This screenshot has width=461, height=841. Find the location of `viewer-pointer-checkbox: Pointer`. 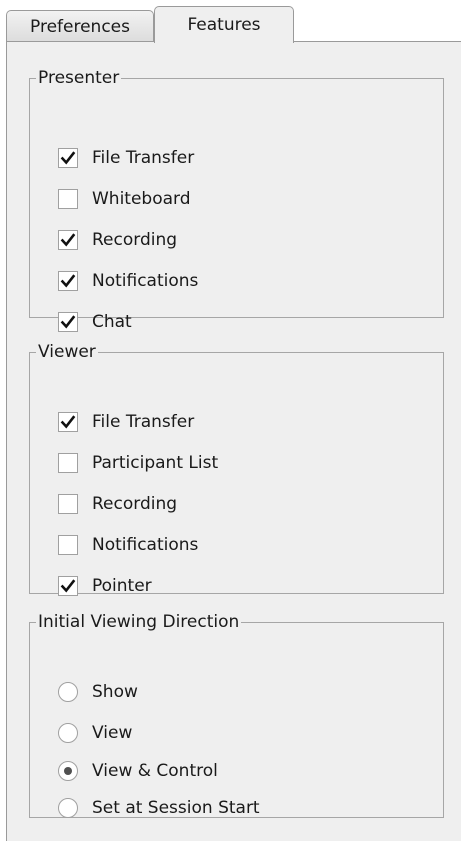

viewer-pointer-checkbox: Pointer is located at coordinates (105, 586).